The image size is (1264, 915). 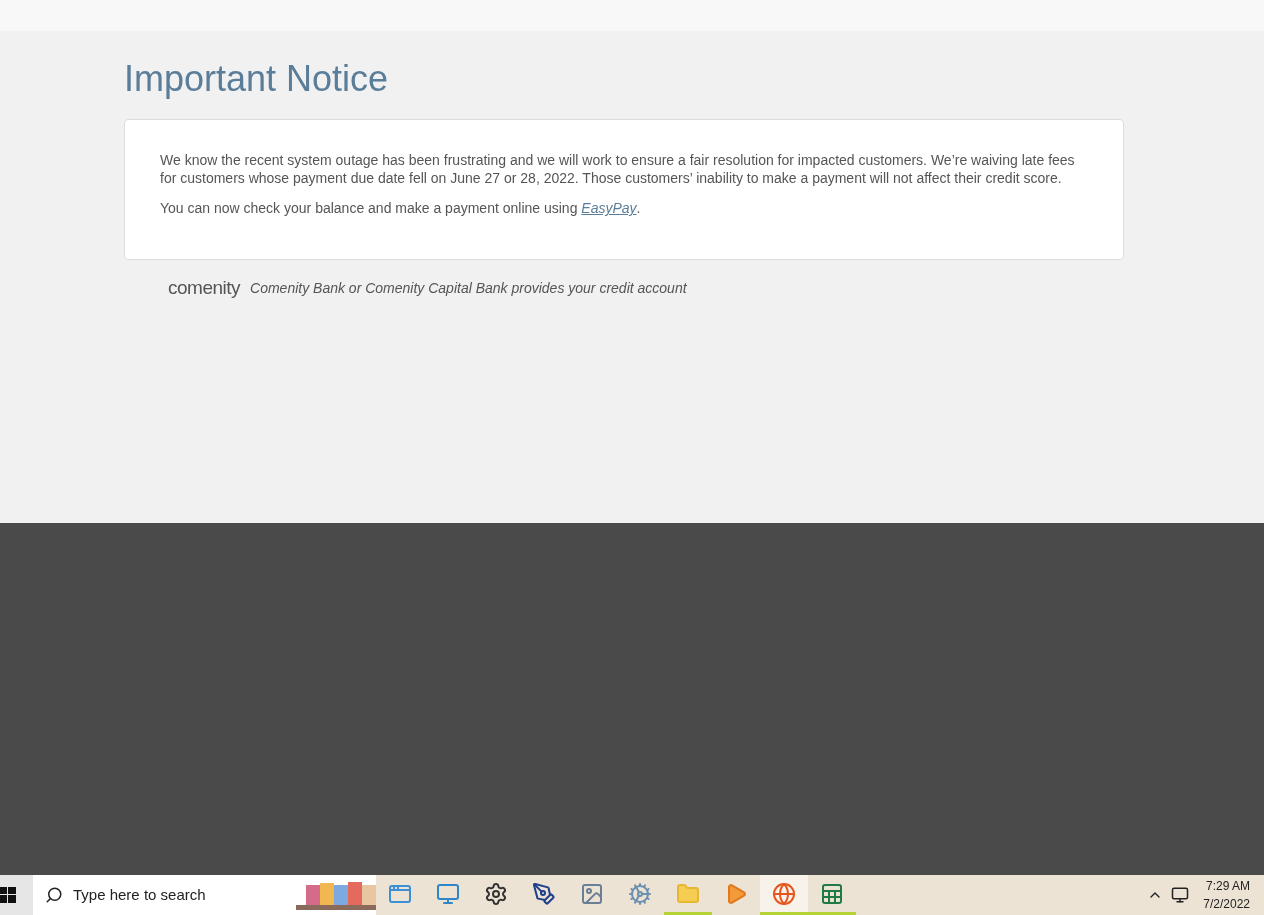 What do you see at coordinates (256, 79) in the screenshot?
I see `page-title: Important Notice` at bounding box center [256, 79].